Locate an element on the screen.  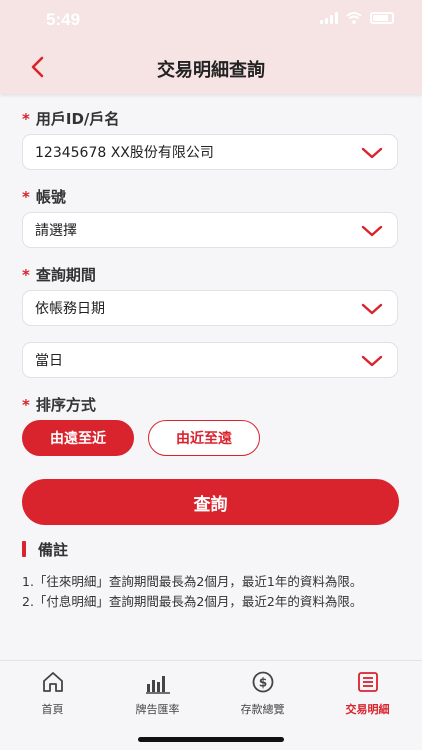
page-title: 交易明細查詢 is located at coordinates (211, 70).